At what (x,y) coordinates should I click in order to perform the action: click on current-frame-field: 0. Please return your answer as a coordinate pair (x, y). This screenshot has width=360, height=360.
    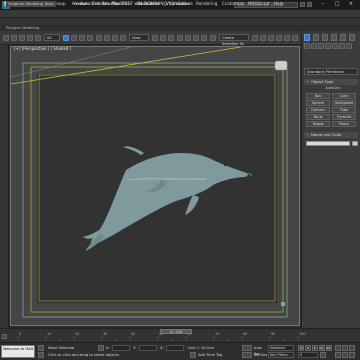
    Looking at the image, I should click on (308, 355).